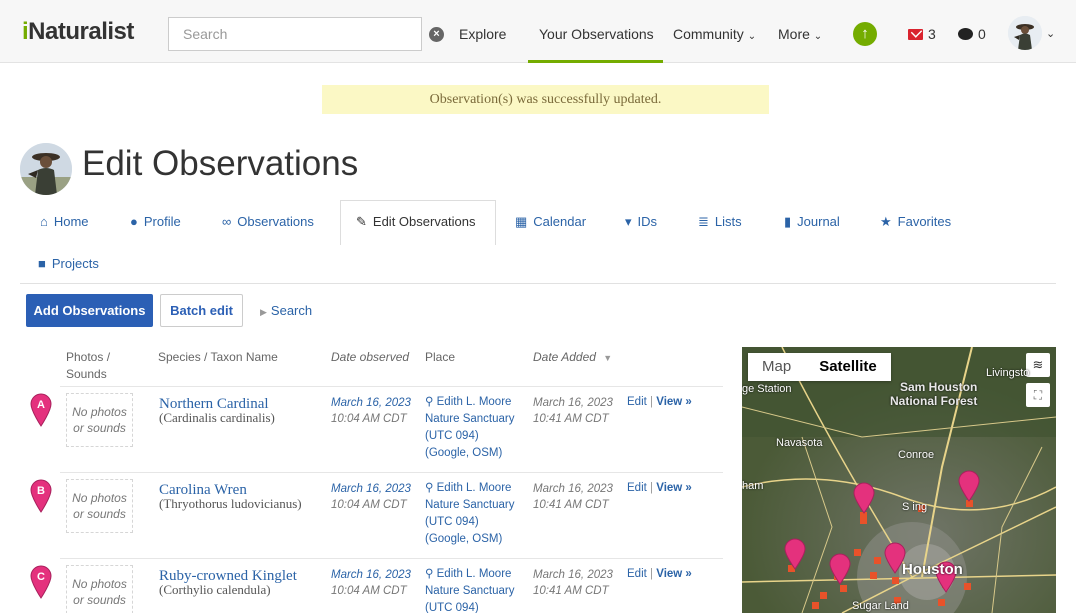  Describe the element at coordinates (800, 34) in the screenshot. I see `nav-more: More ⌄` at that location.